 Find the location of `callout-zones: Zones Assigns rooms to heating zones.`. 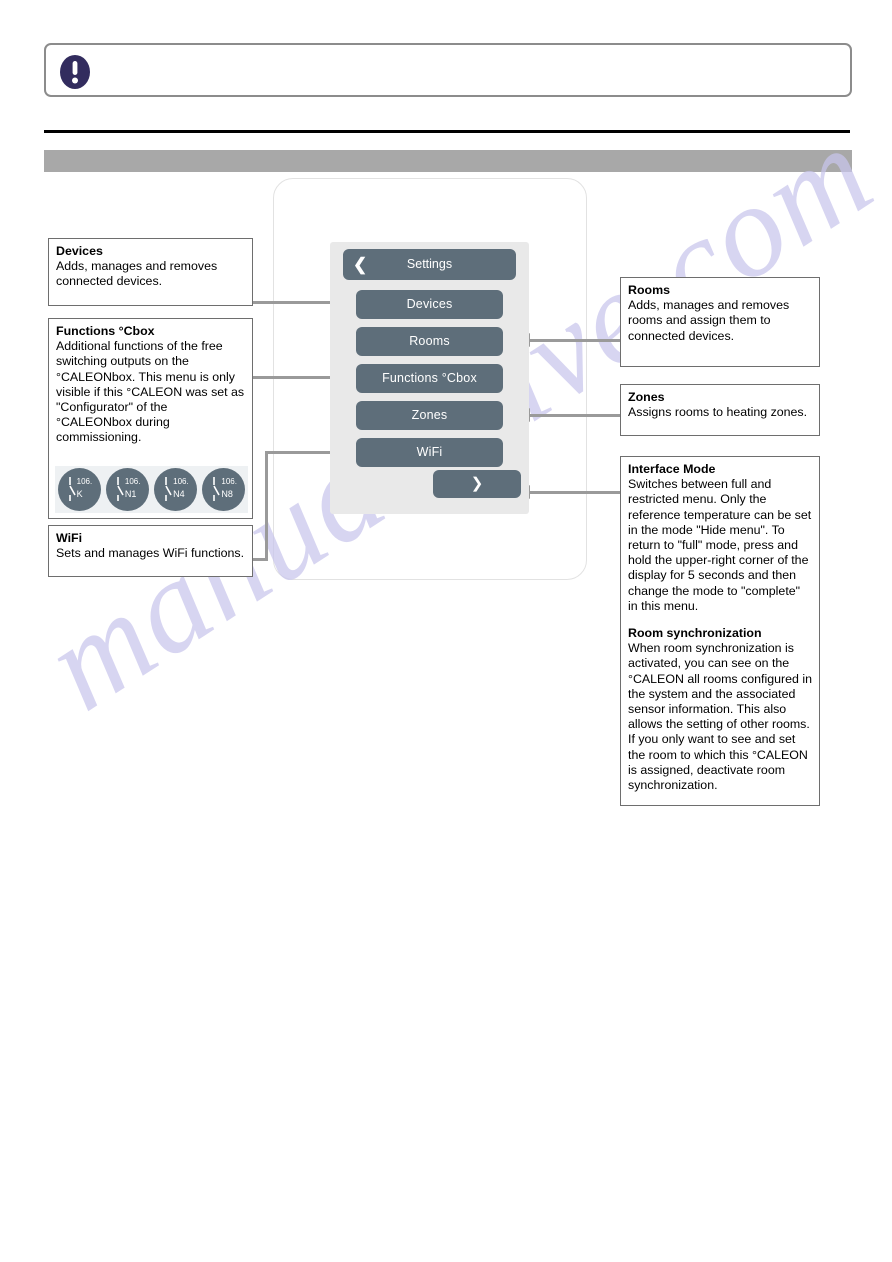

callout-zones: Zones Assigns rooms to heating zones. is located at coordinates (720, 410).